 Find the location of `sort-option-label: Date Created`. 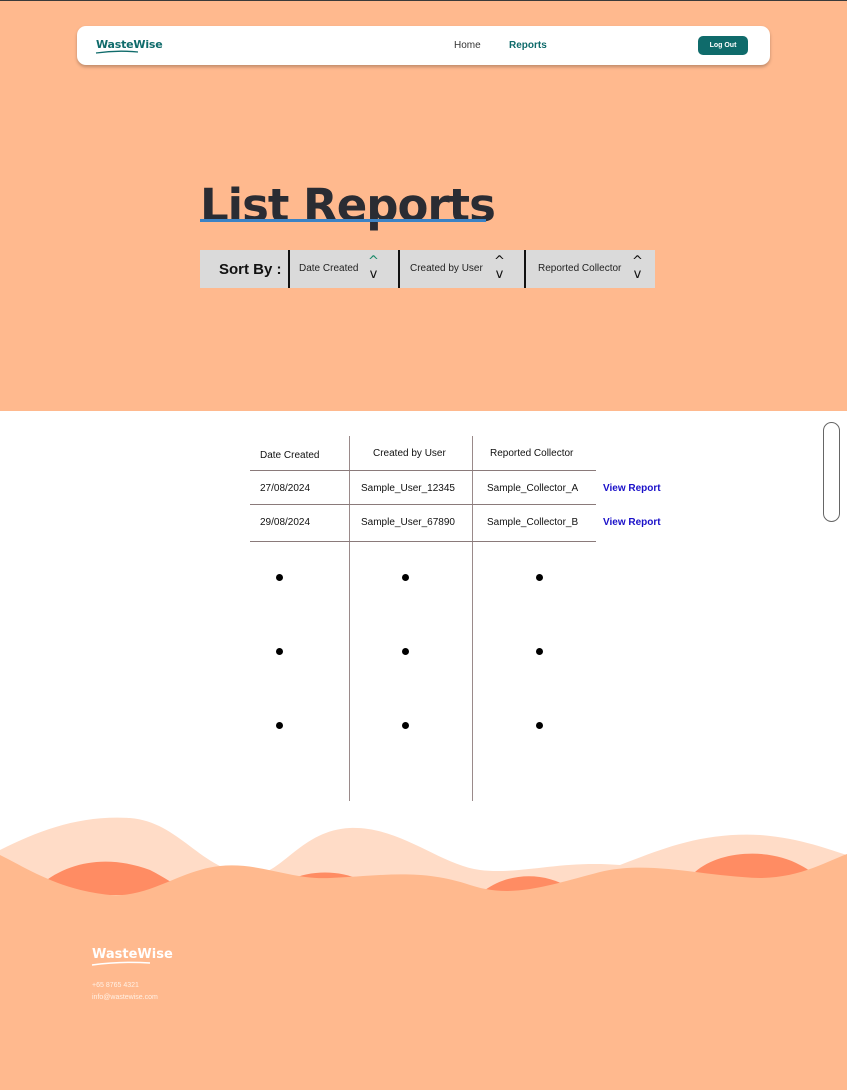

sort-option-label: Date Created is located at coordinates (329, 268).